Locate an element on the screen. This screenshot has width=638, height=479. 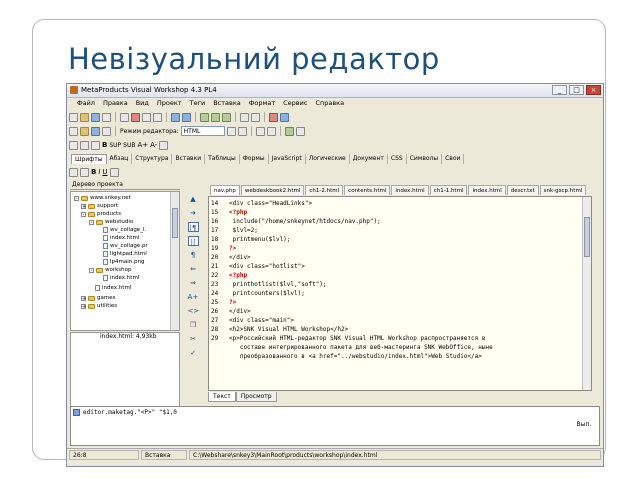
text-icon is located at coordinates (73, 172).